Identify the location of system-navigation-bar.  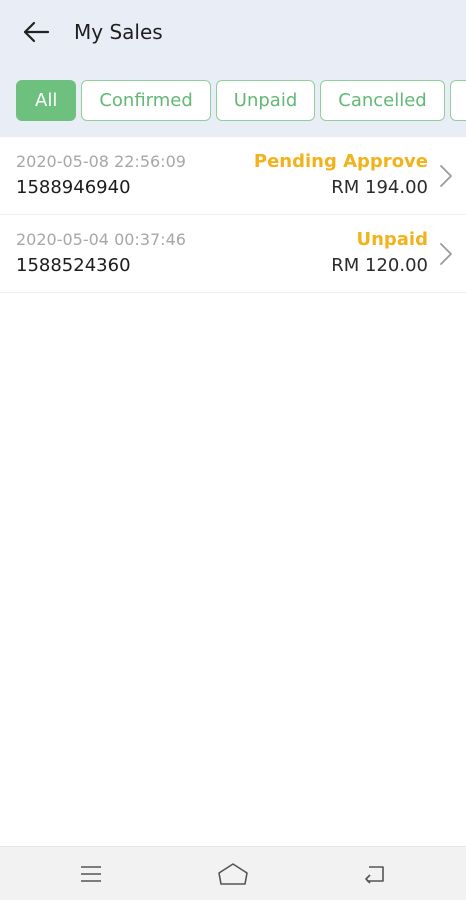
(233, 873).